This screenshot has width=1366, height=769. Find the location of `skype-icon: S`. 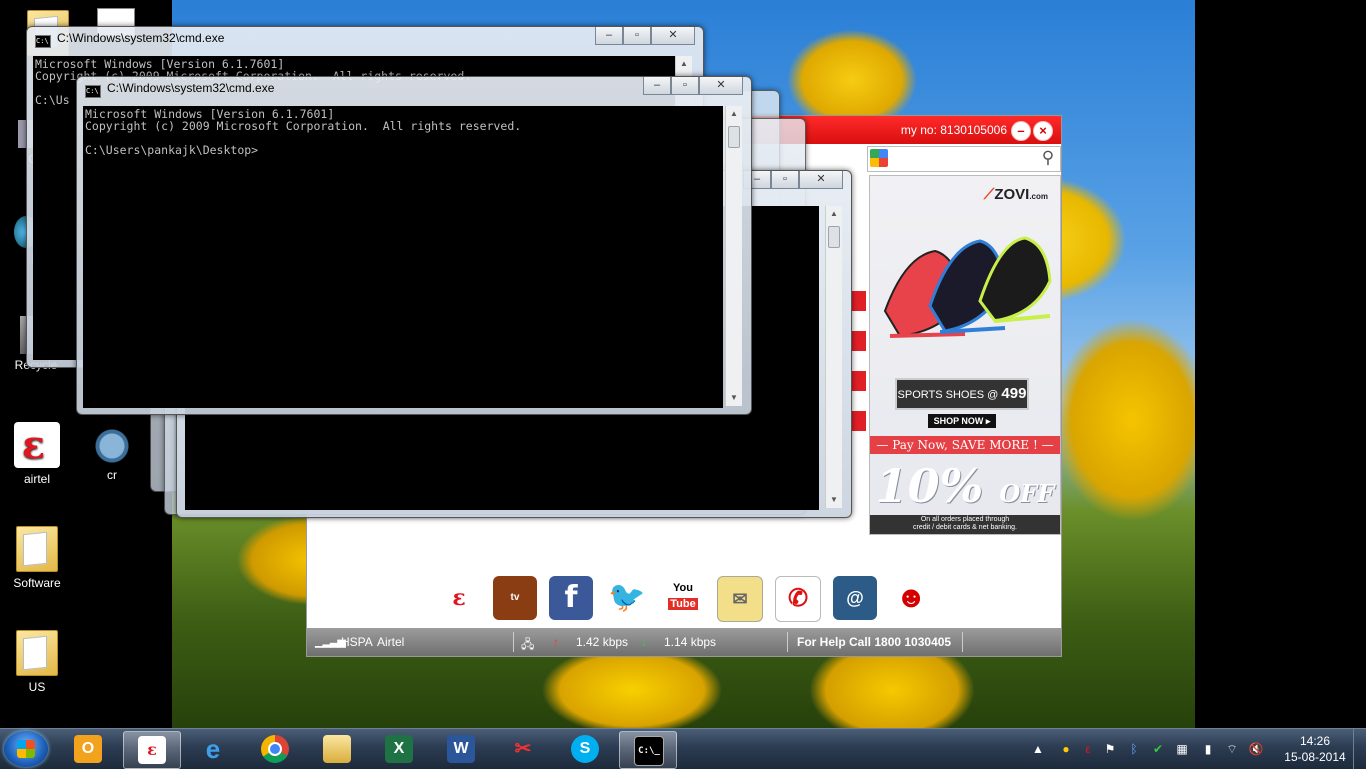

skype-icon: S is located at coordinates (585, 749).